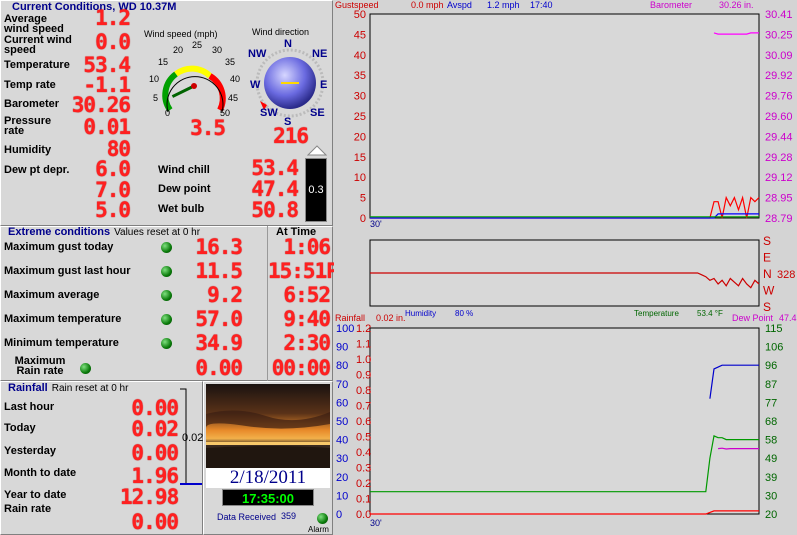  Describe the element at coordinates (774, 348) in the screenshot. I see `chart3-right-tick: 106` at that location.